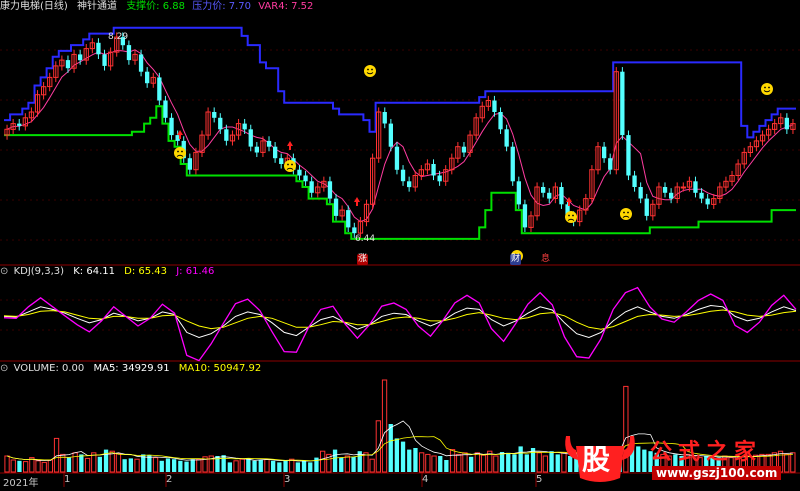 The image size is (800, 491). Describe the element at coordinates (97, 6) in the screenshot. I see `indicator-name: 神针通道` at that location.